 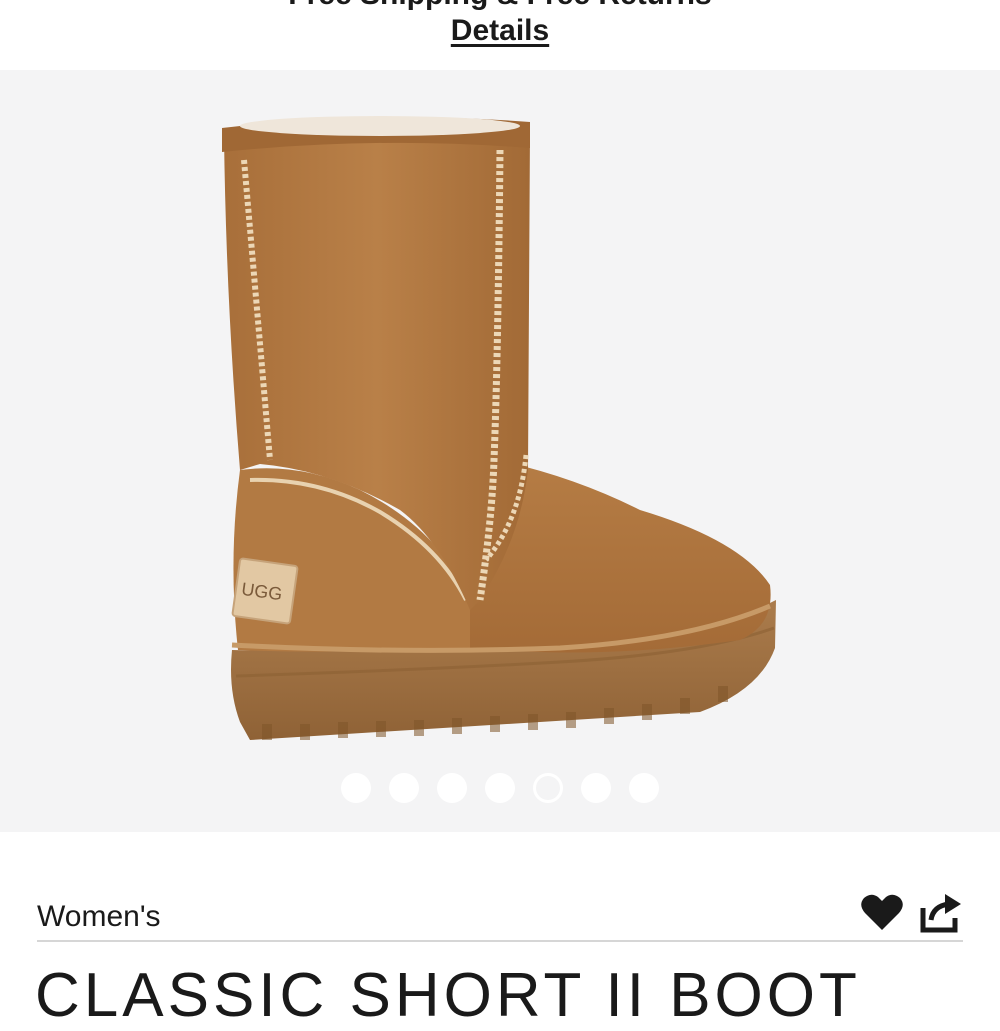 What do you see at coordinates (500, 6) in the screenshot?
I see `promo-text: Free Shipping & Free Returns` at bounding box center [500, 6].